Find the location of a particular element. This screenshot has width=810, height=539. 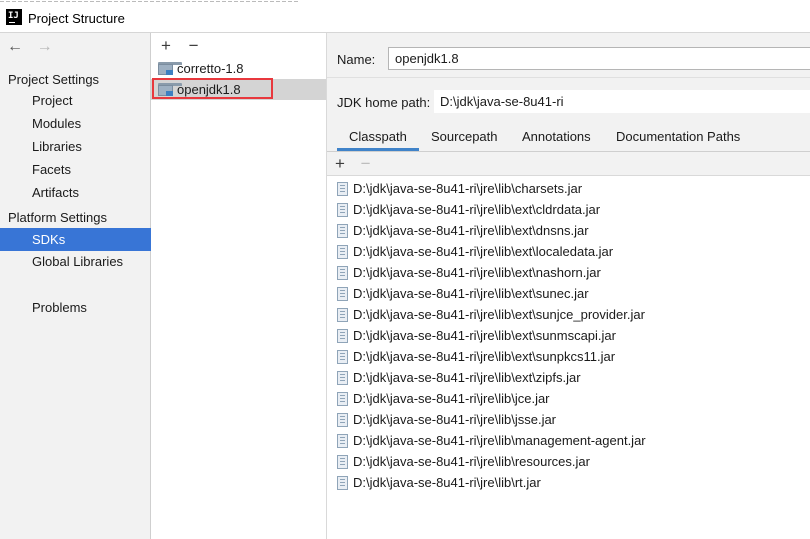

add-sdk-button: + is located at coordinates (166, 46).